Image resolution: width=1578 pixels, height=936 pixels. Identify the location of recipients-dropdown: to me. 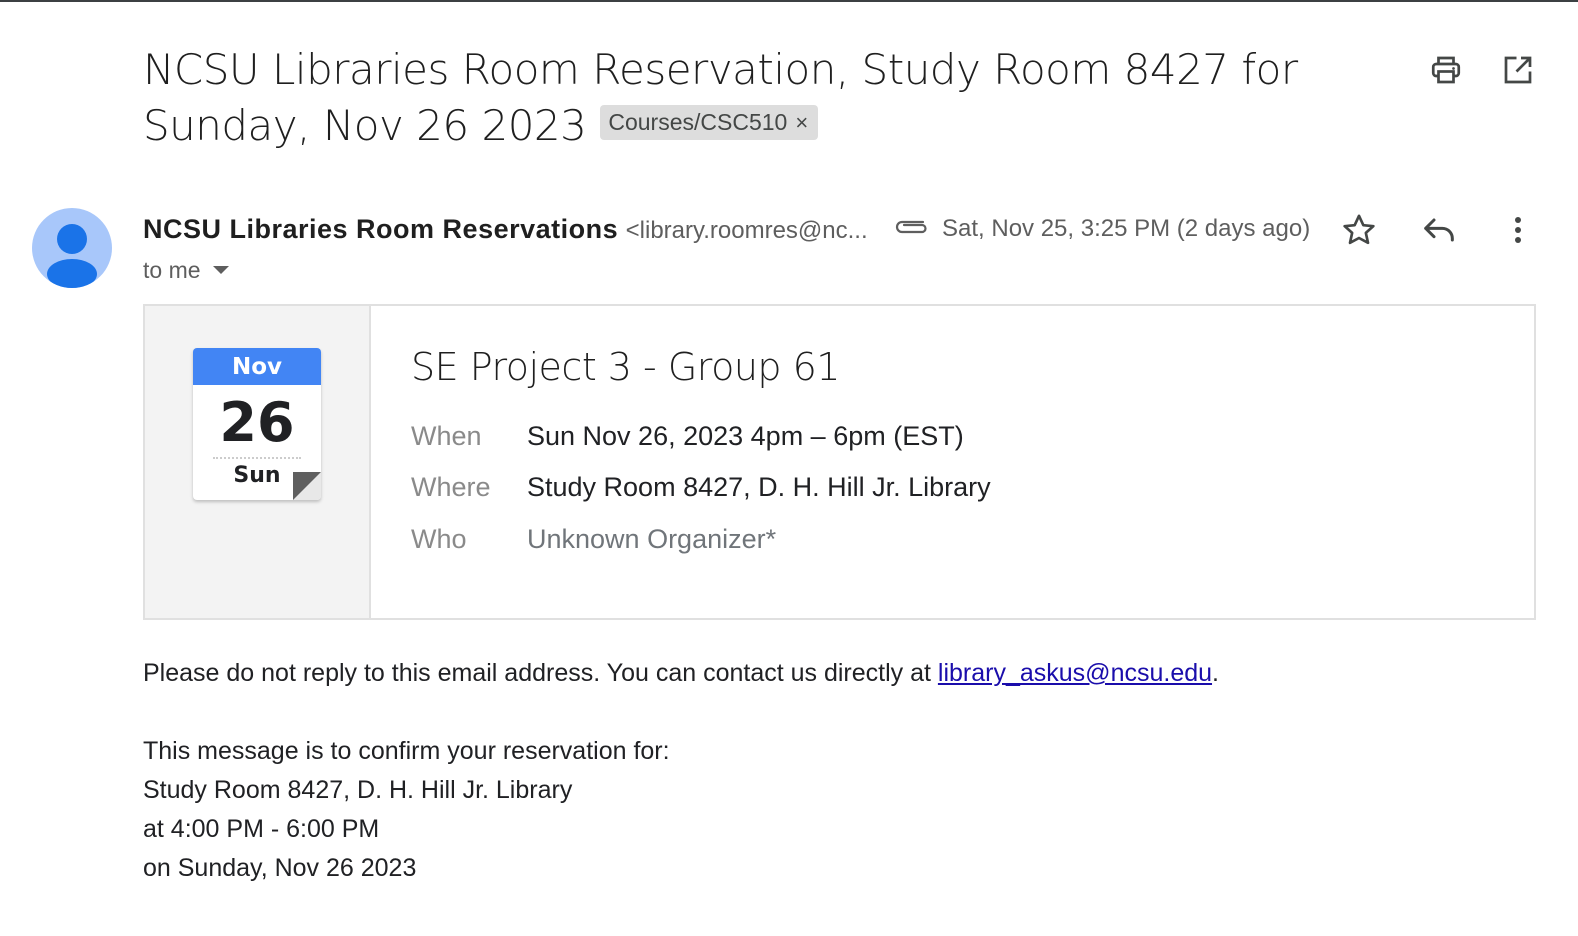
(186, 270).